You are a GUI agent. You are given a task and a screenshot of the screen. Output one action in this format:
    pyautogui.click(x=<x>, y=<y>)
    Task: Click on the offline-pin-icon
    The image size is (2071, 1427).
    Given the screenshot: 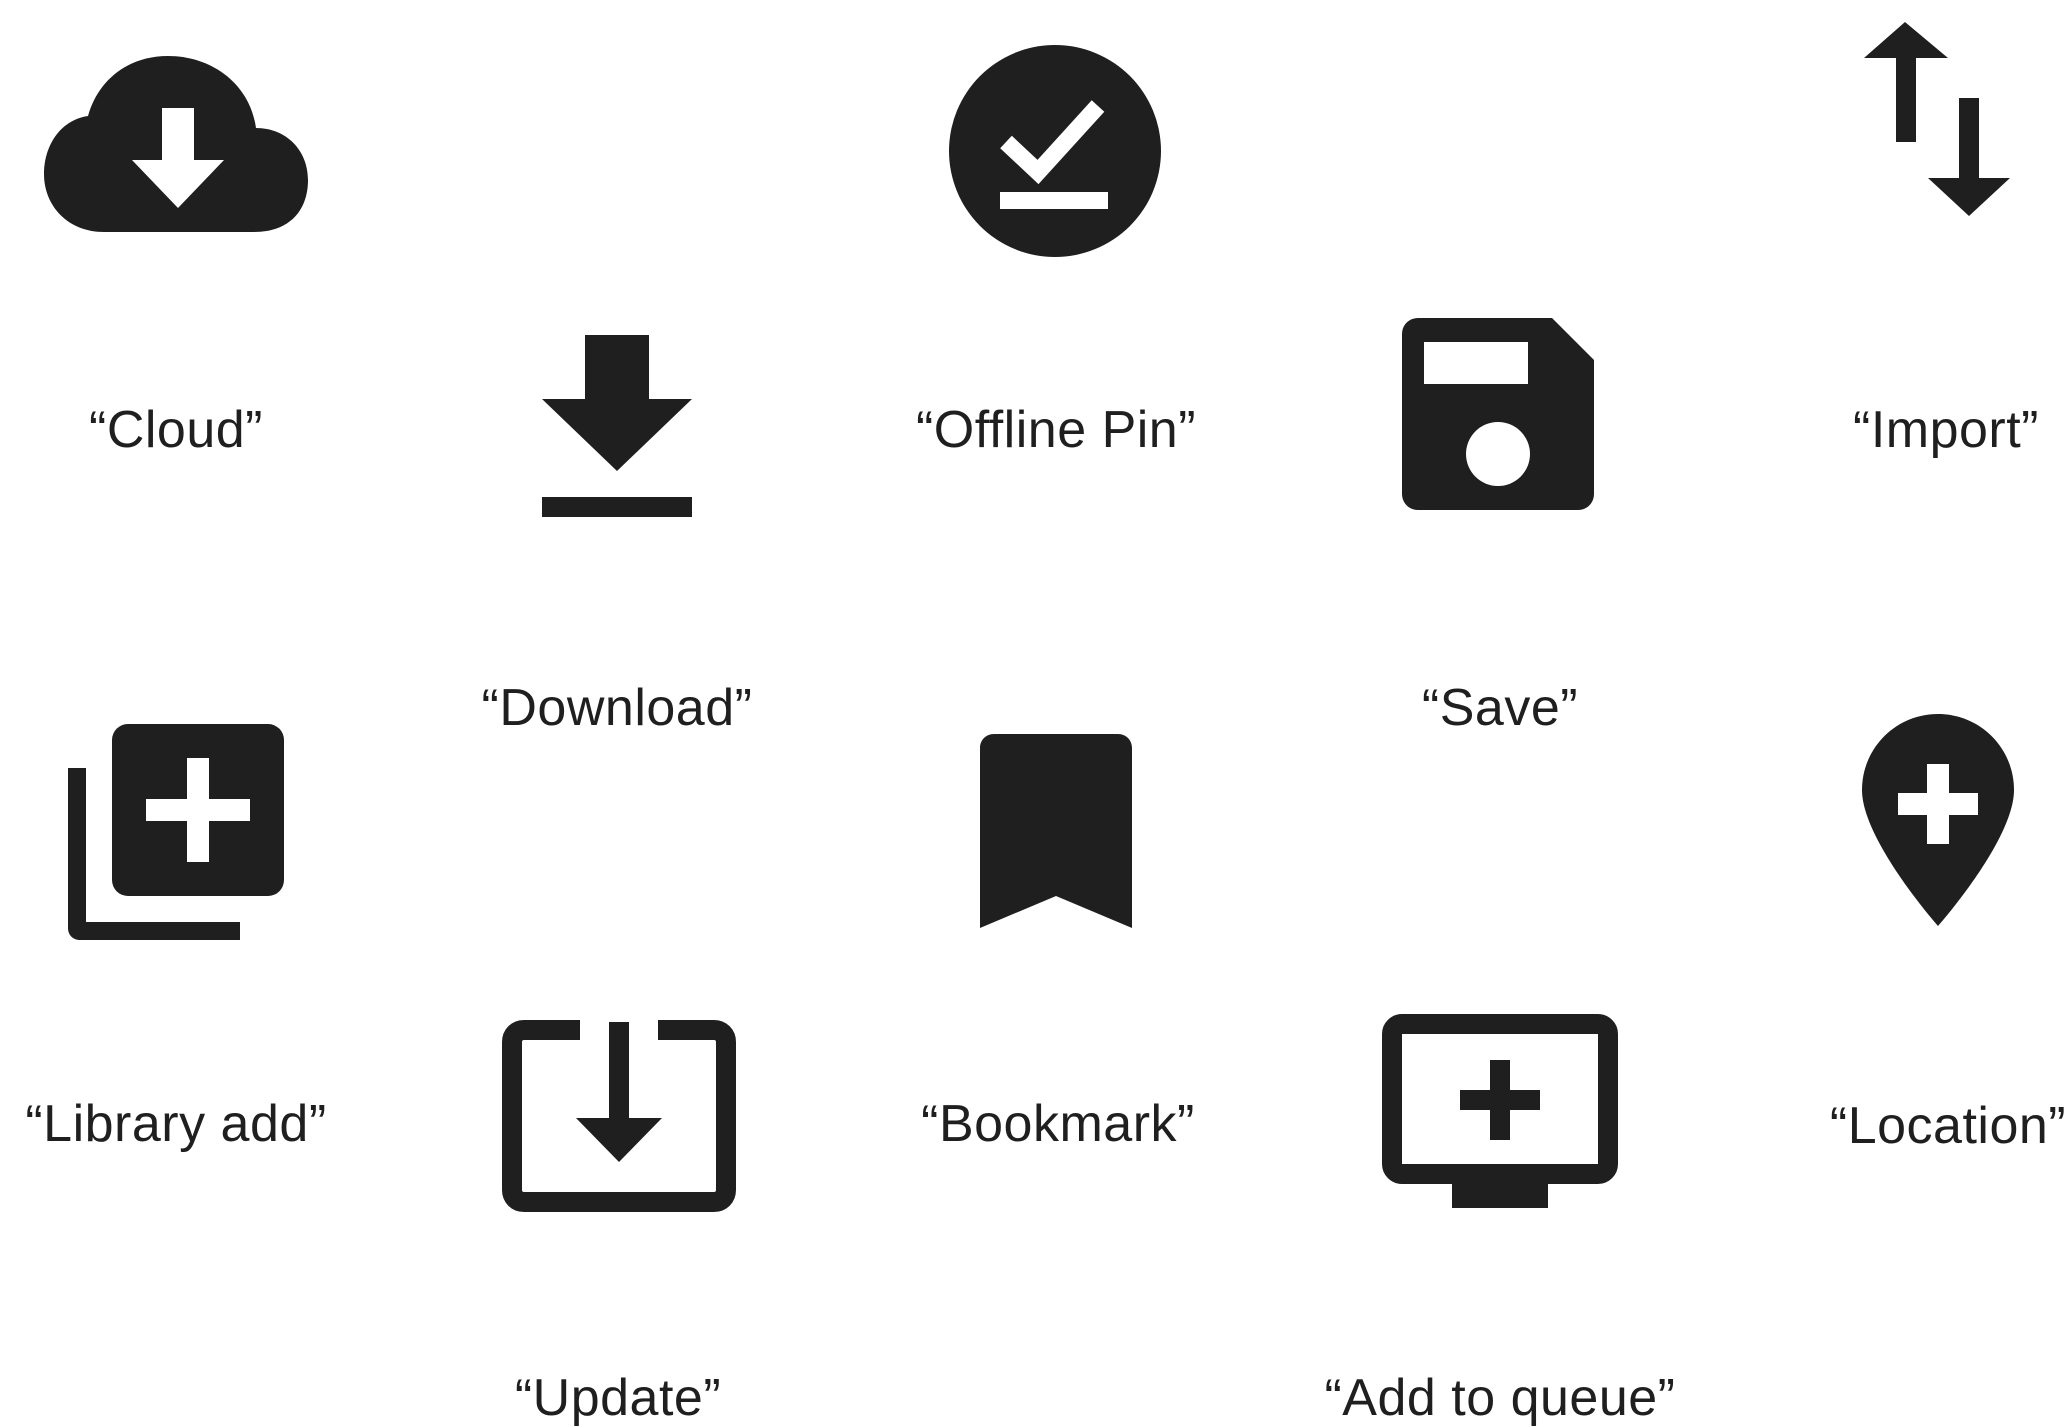 What is the action you would take?
    pyautogui.click(x=1055, y=151)
    